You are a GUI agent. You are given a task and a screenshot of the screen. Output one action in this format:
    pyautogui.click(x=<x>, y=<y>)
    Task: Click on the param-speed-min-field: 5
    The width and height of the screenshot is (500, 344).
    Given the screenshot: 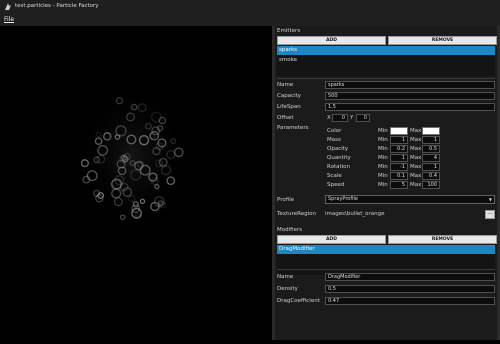 What is the action you would take?
    pyautogui.click(x=399, y=185)
    